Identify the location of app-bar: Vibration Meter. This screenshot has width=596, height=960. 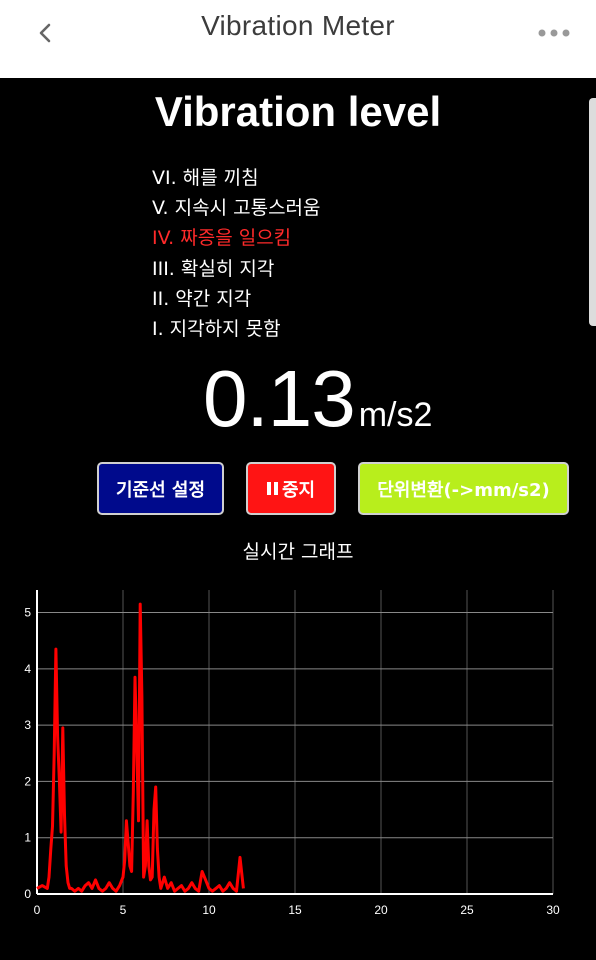
(298, 39).